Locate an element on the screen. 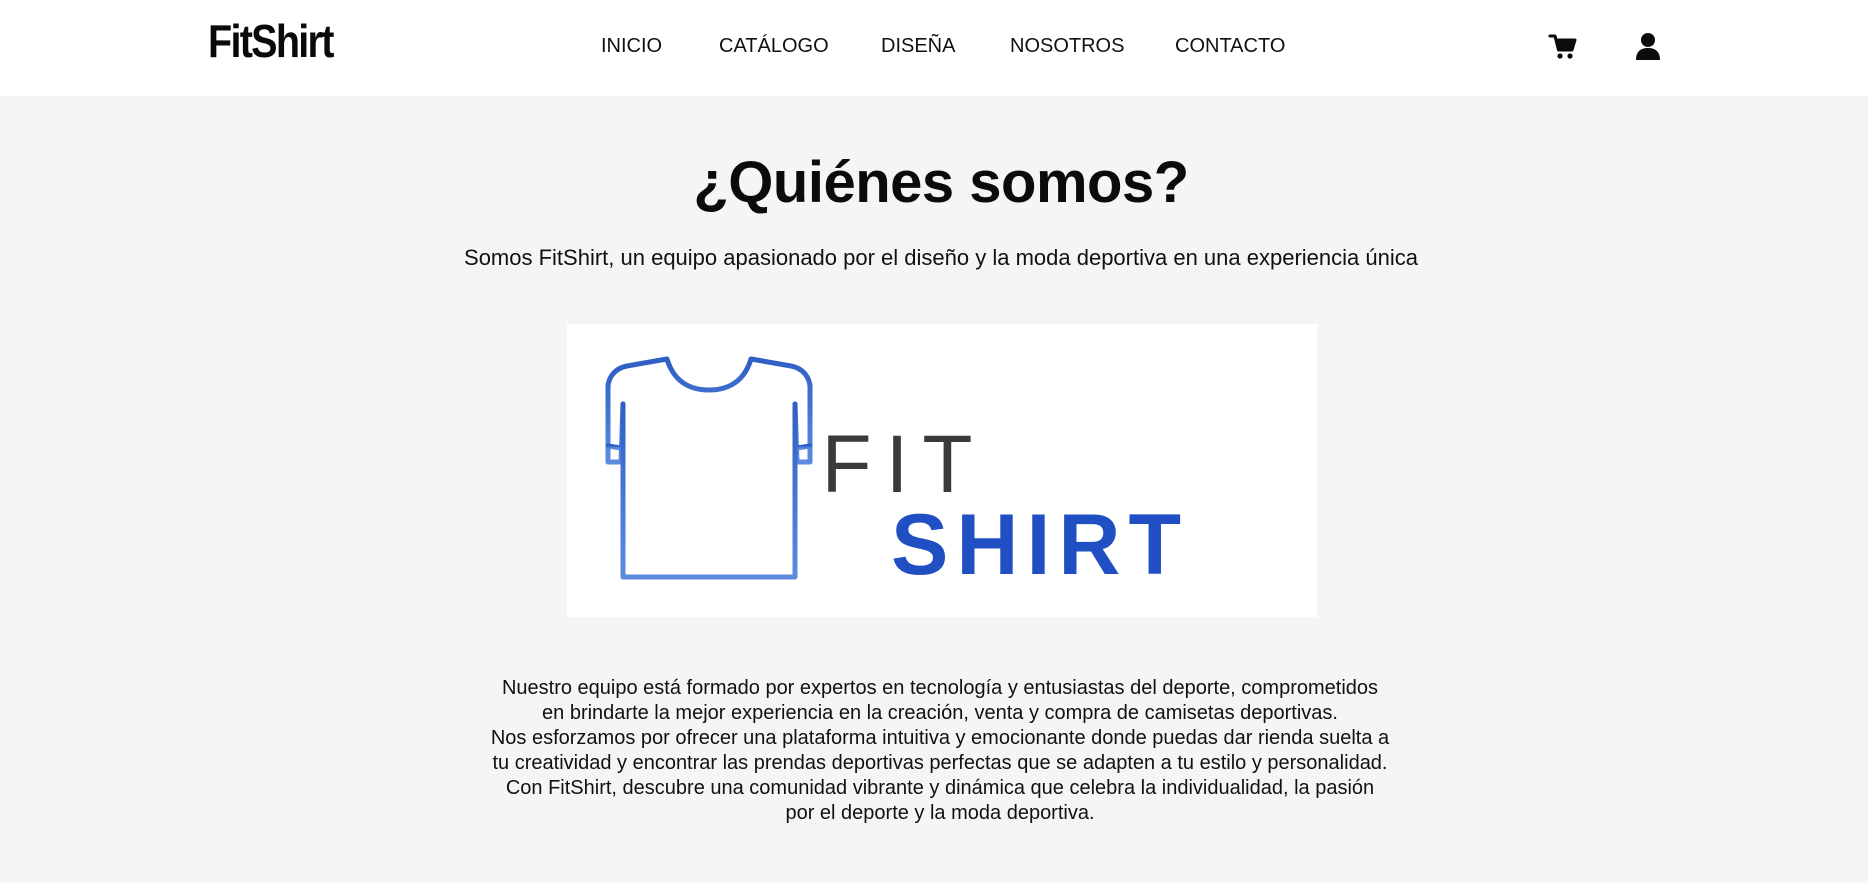  user-icon is located at coordinates (1648, 46).